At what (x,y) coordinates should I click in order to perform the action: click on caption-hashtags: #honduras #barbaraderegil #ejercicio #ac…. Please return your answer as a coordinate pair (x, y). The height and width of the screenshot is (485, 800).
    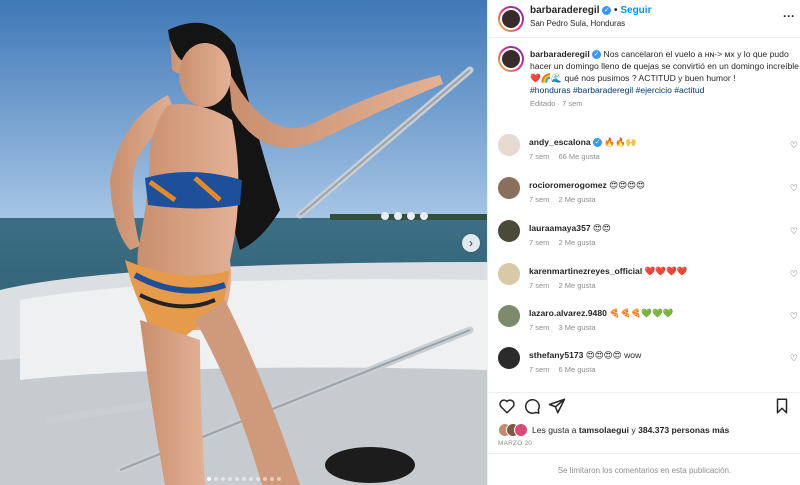
    Looking at the image, I should click on (665, 90).